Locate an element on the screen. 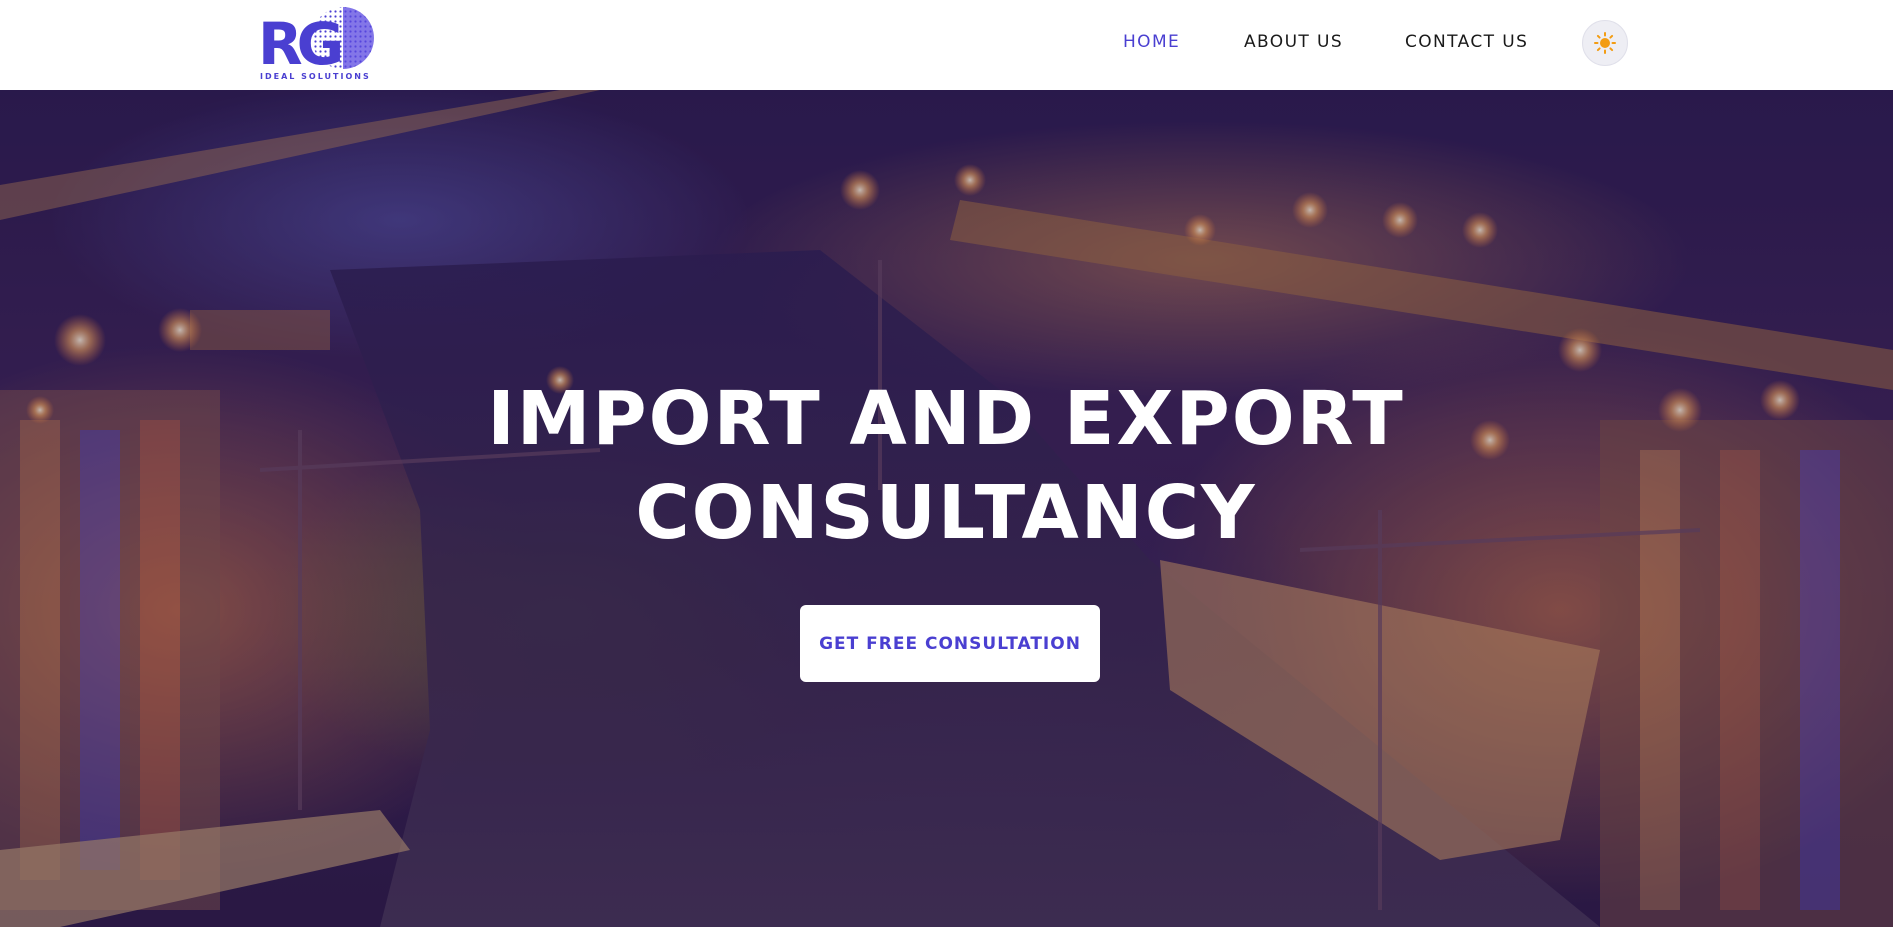 The width and height of the screenshot is (1893, 927). theme-toggle-button is located at coordinates (1605, 43).